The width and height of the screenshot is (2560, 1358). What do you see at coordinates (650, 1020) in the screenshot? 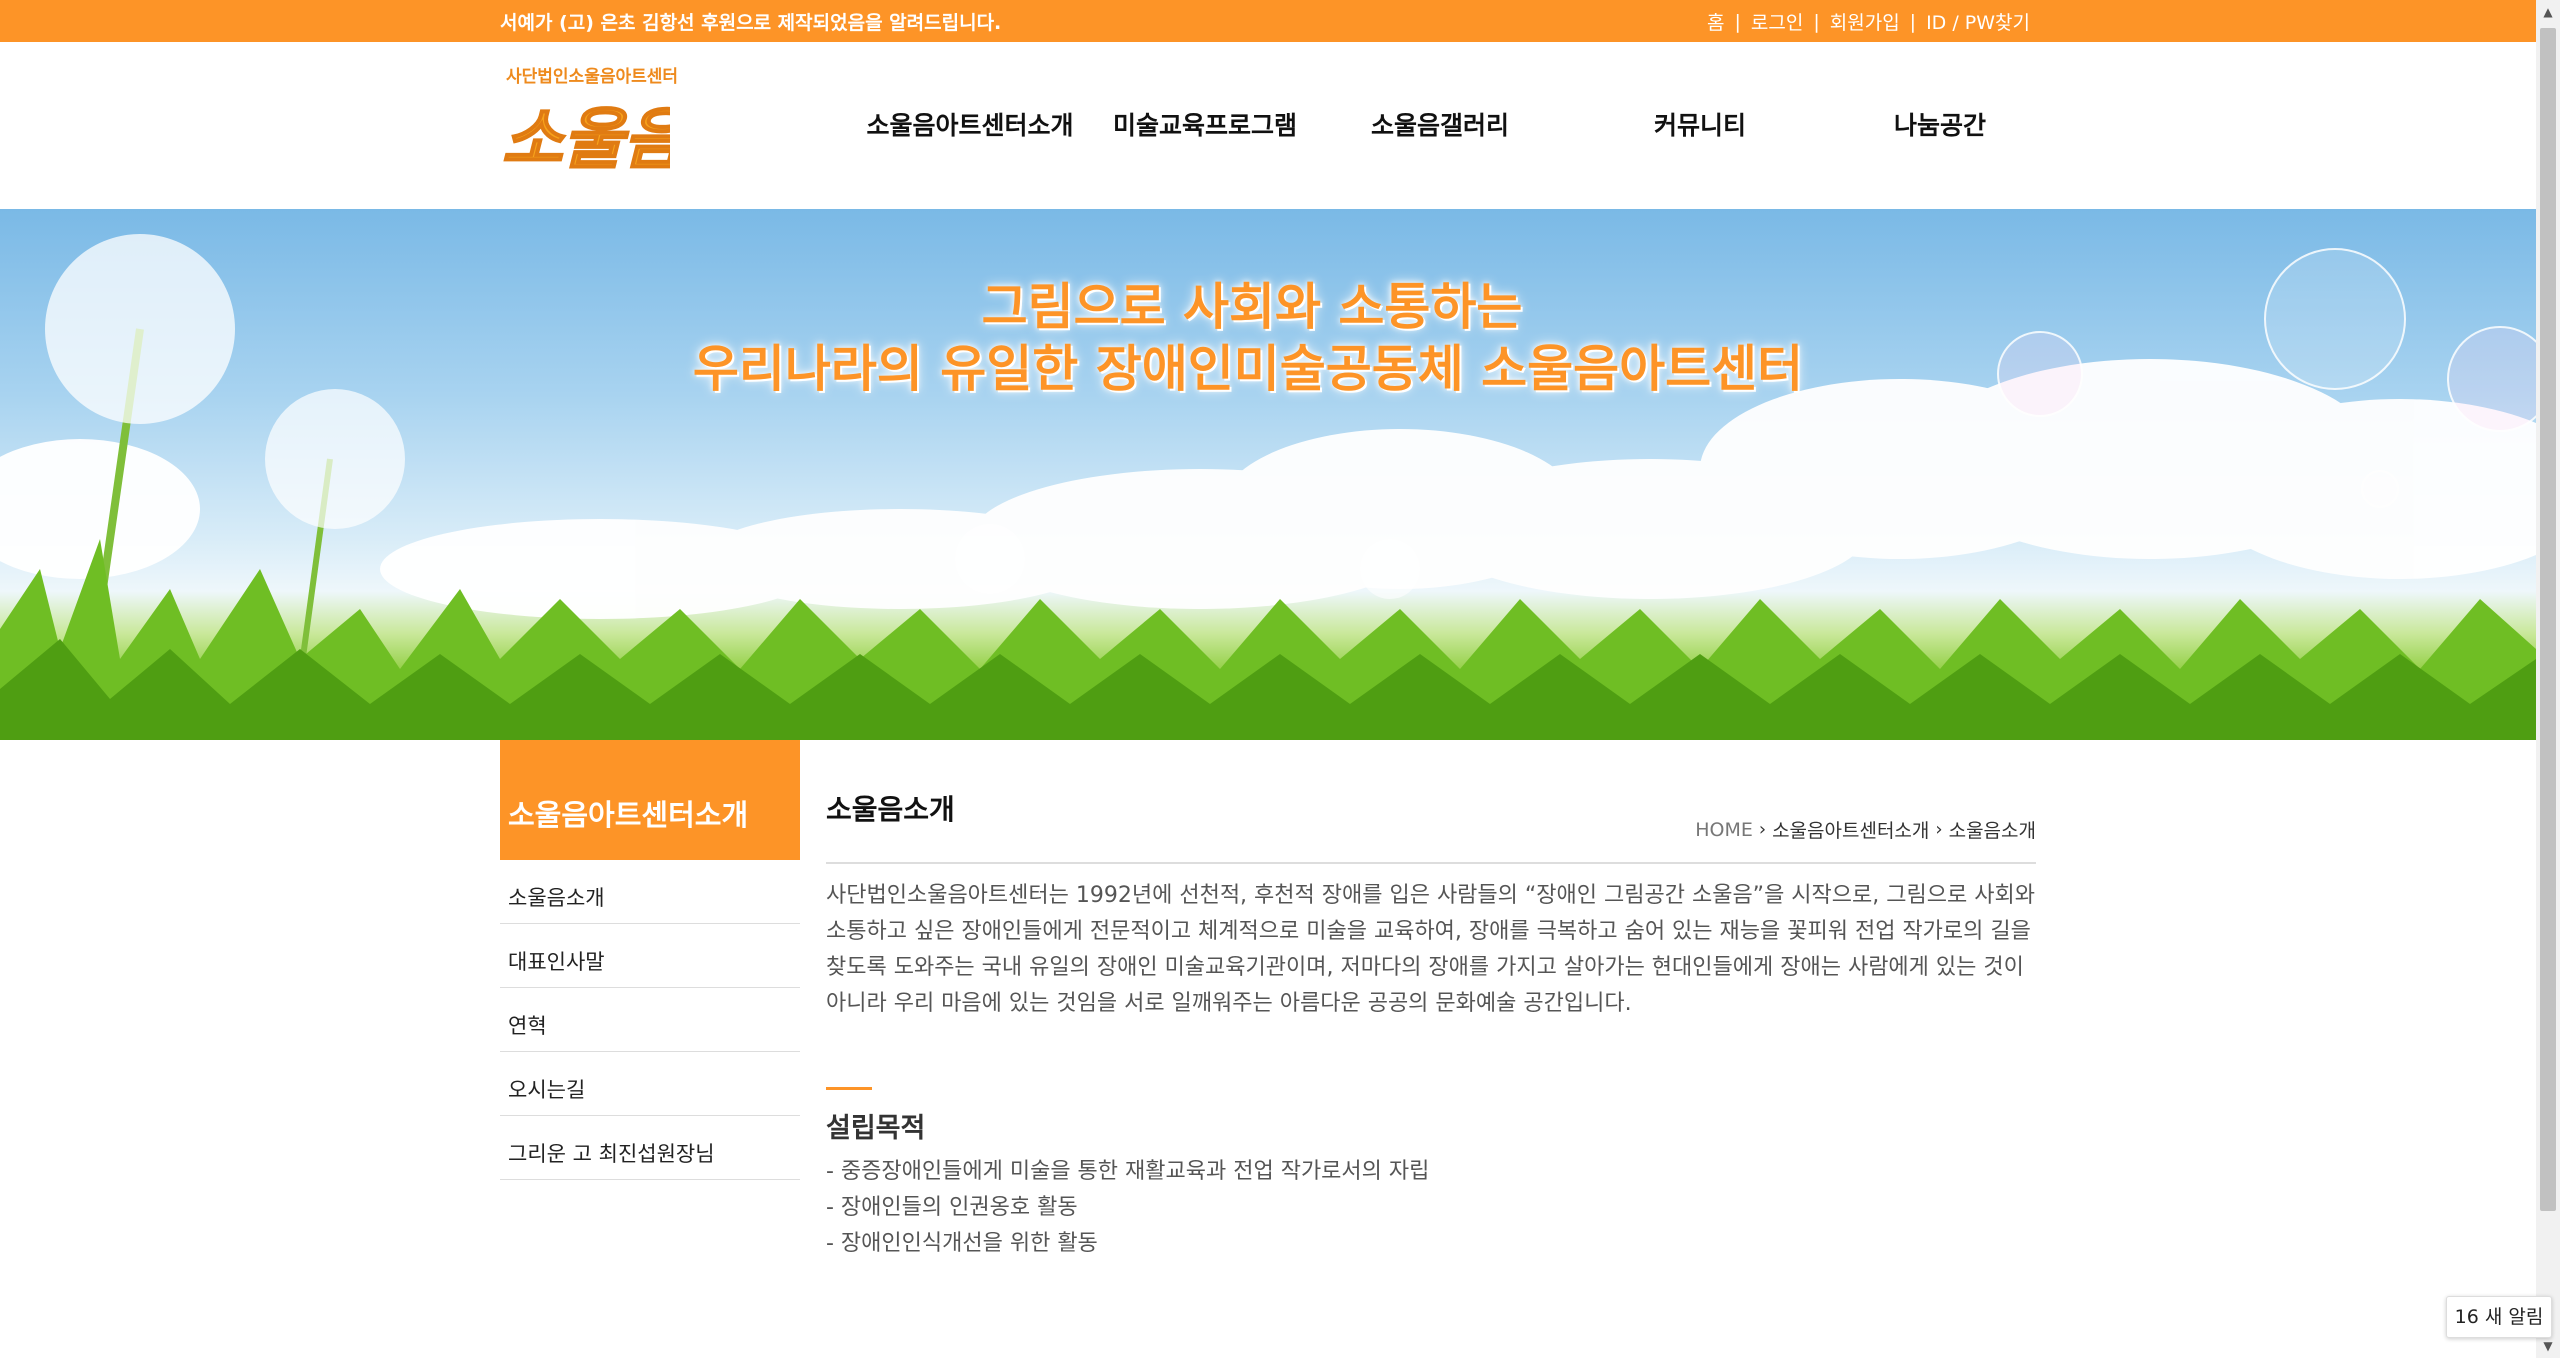
I see `side-nav-item-history: 연혁` at bounding box center [650, 1020].